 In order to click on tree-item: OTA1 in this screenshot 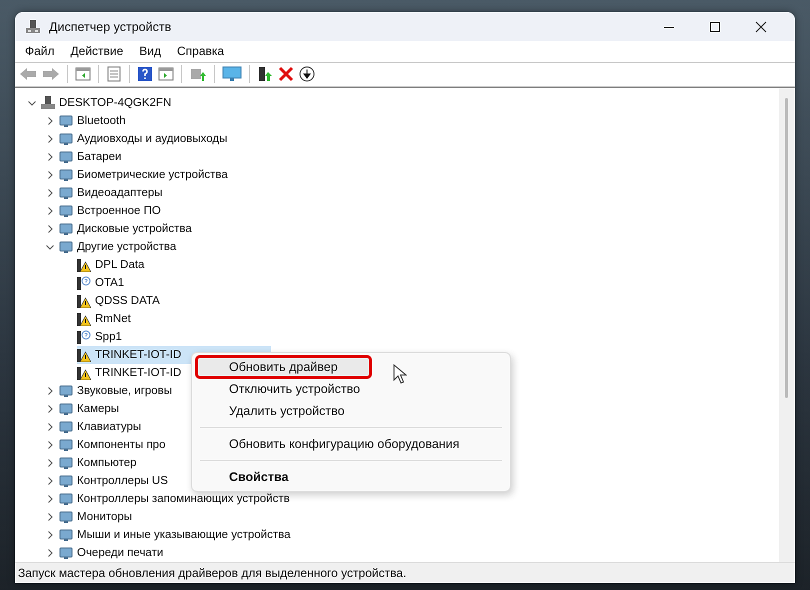, I will do `click(103, 283)`.